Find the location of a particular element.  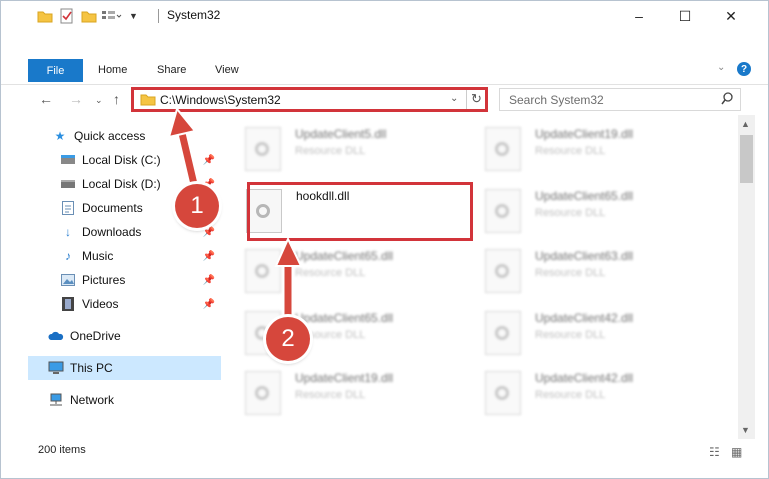

step-1-badge: 1 is located at coordinates (197, 206).